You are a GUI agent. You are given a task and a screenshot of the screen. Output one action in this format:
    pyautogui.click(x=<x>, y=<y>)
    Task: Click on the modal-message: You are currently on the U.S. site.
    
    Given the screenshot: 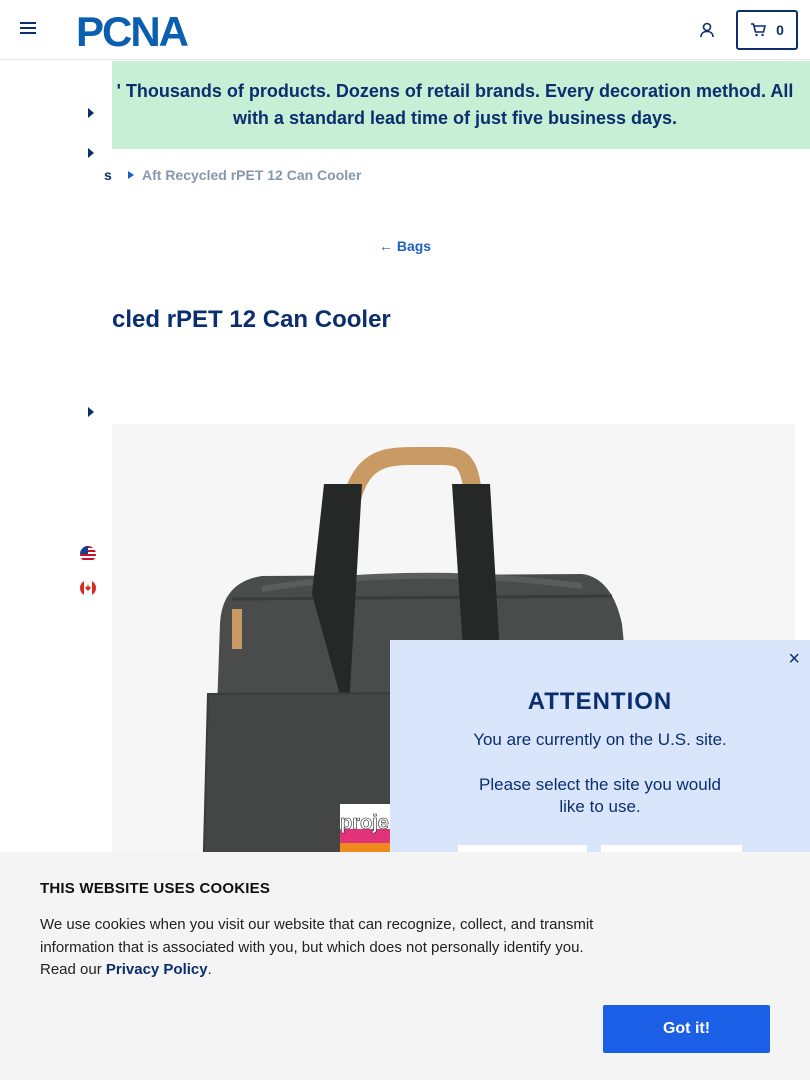 What is the action you would take?
    pyautogui.click(x=600, y=739)
    